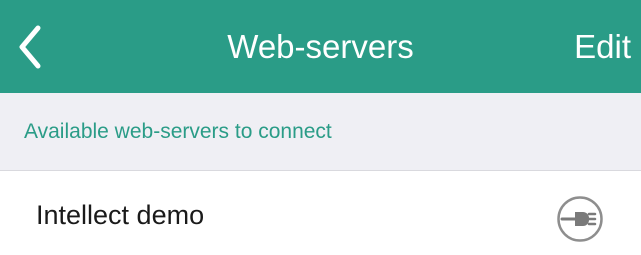 The image size is (641, 255). I want to click on connect-button, so click(580, 219).